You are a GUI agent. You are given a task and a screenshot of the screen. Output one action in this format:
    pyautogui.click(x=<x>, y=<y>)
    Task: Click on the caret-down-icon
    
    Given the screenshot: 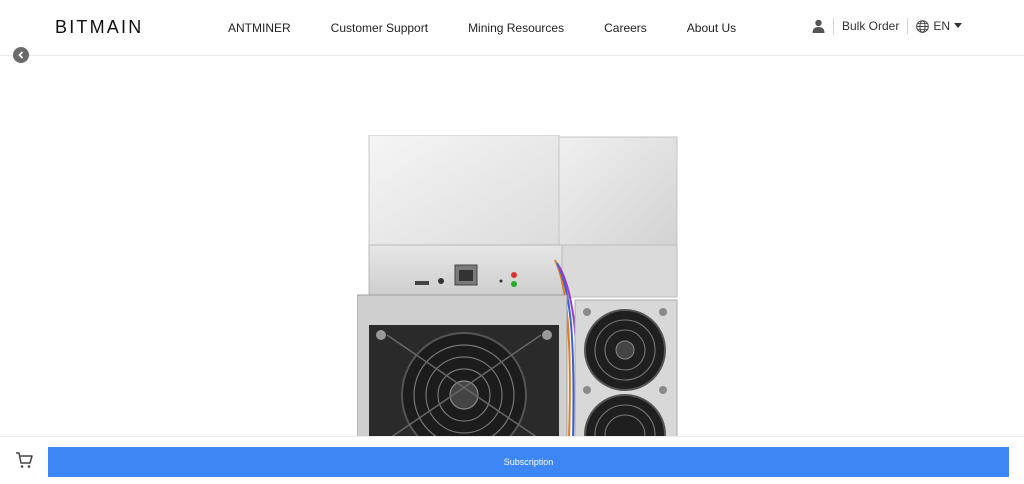 What is the action you would take?
    pyautogui.click(x=958, y=26)
    